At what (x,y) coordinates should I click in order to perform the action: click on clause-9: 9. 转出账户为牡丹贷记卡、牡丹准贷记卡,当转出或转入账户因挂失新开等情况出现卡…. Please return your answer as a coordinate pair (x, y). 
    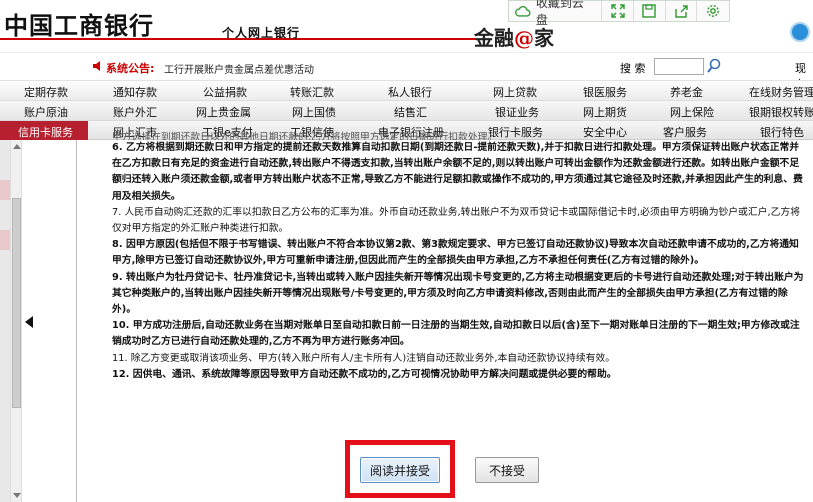
    Looking at the image, I should click on (458, 293).